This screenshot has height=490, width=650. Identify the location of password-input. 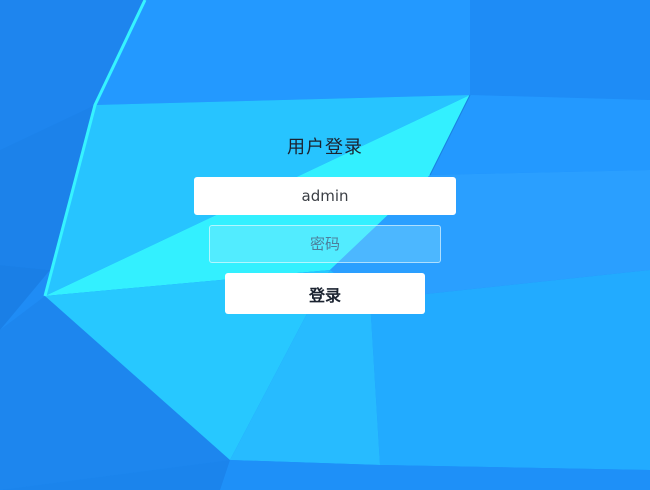
(325, 244).